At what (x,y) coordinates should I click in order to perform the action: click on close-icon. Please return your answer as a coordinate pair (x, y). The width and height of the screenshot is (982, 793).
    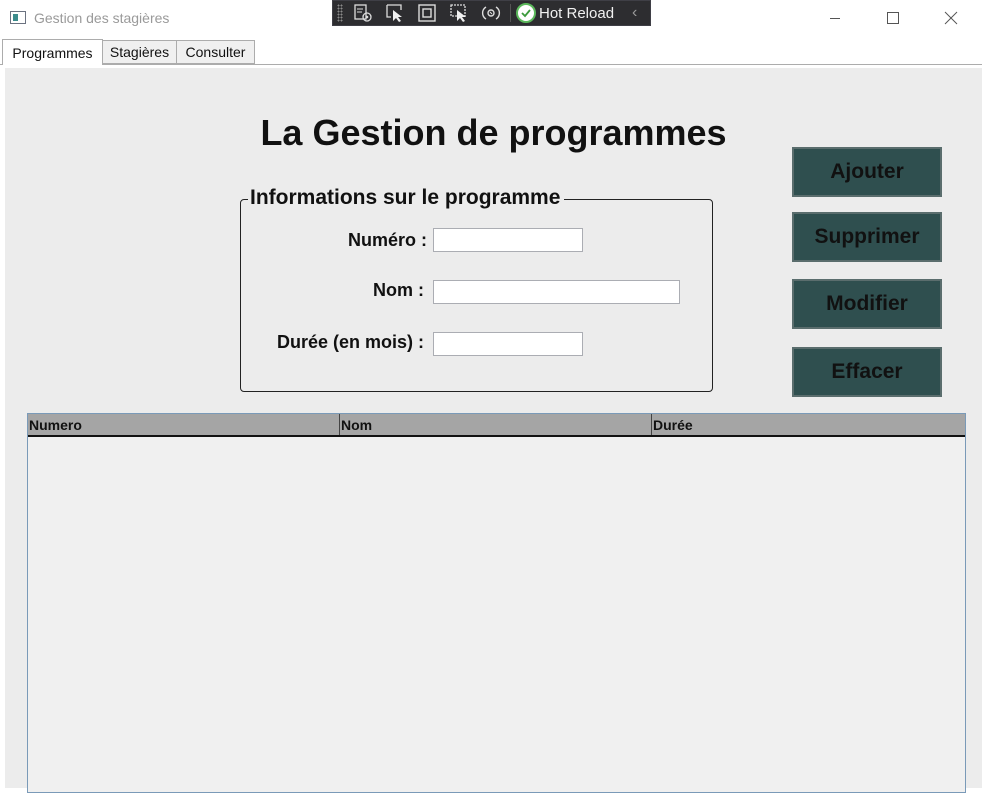
    Looking at the image, I should click on (951, 18).